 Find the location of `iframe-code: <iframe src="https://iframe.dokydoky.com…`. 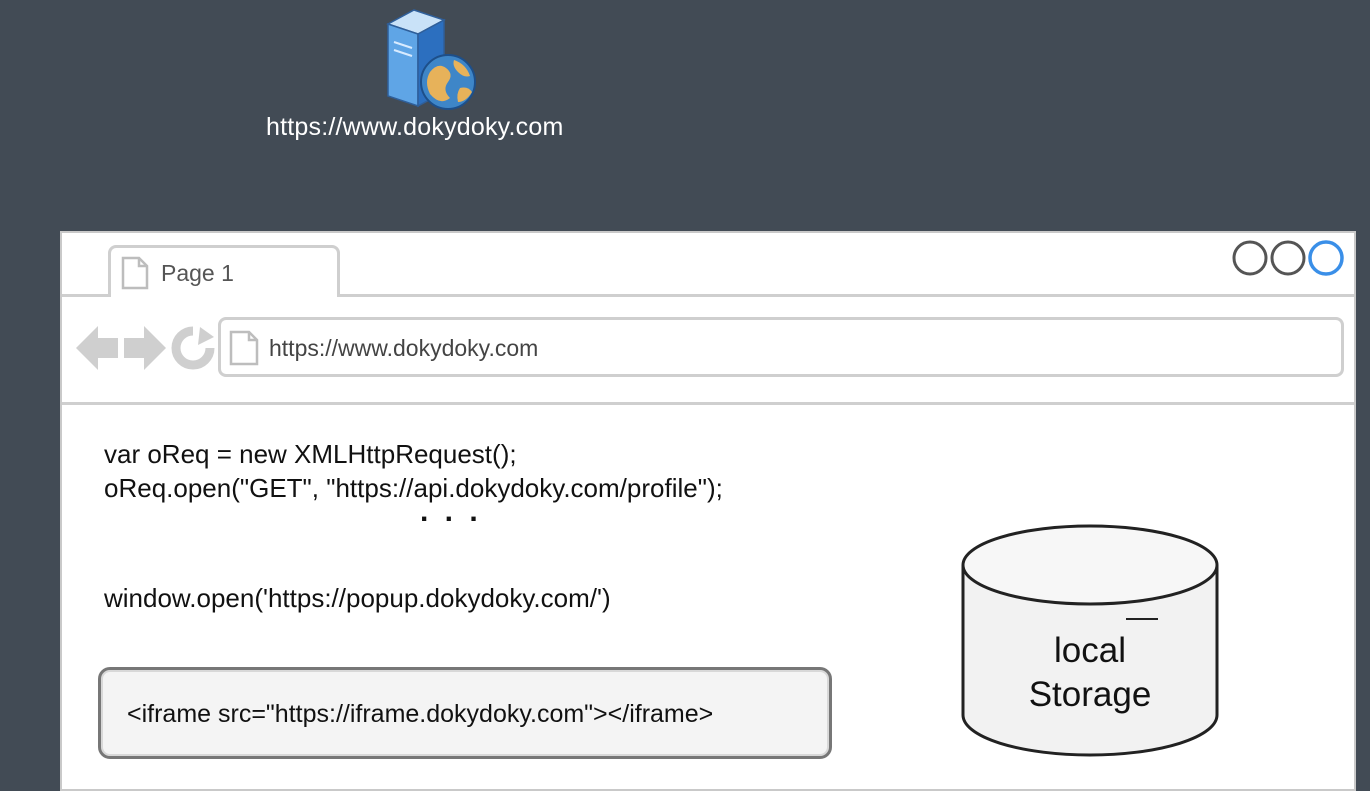

iframe-code: <iframe src="https://iframe.dokydoky.com… is located at coordinates (420, 714).